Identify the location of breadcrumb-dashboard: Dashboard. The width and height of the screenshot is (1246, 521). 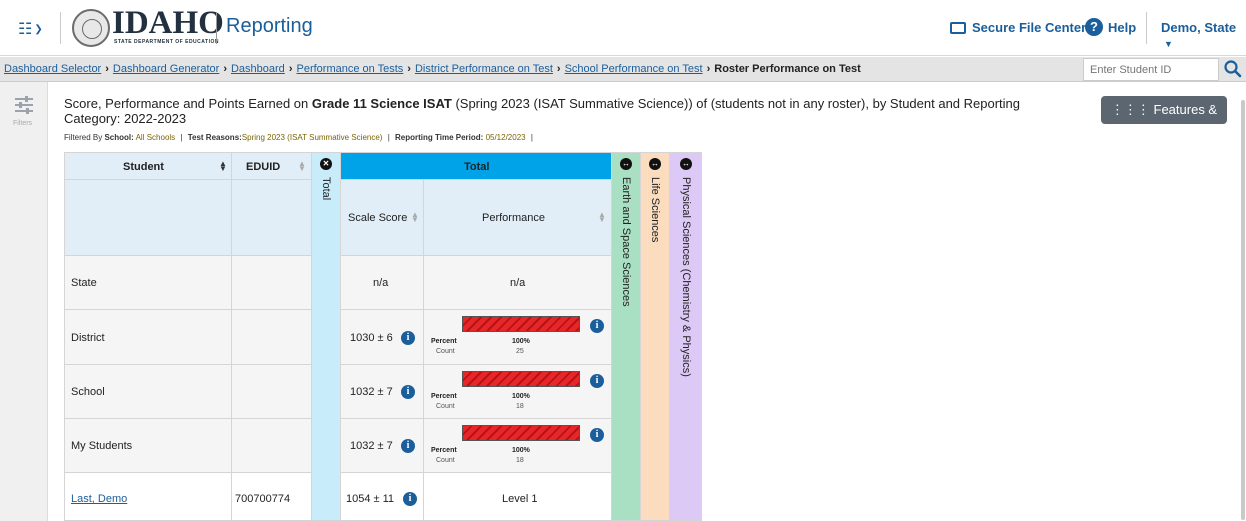
(258, 69).